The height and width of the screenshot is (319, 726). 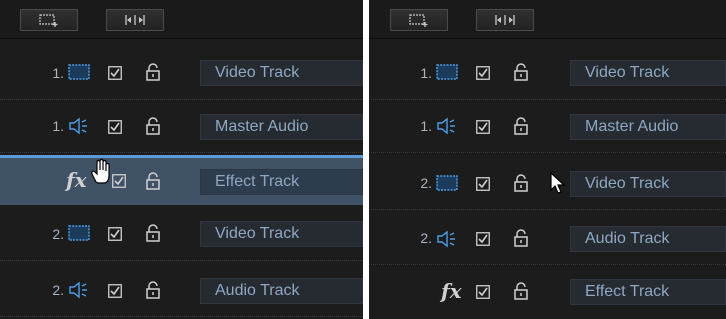 I want to click on track-row: fx Effect Track, so click(x=547, y=292).